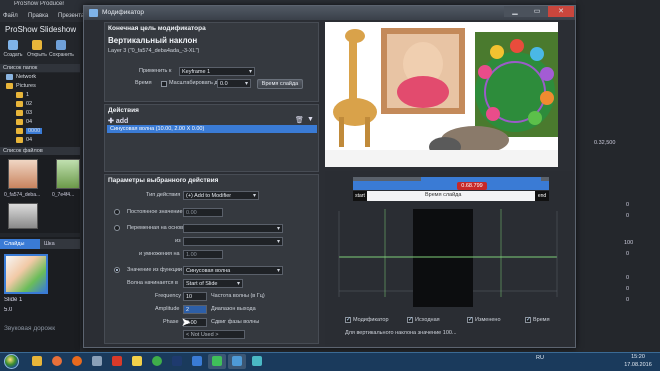 The image size is (660, 371). Describe the element at coordinates (26, 274) in the screenshot. I see `slide-thumbnail` at that location.